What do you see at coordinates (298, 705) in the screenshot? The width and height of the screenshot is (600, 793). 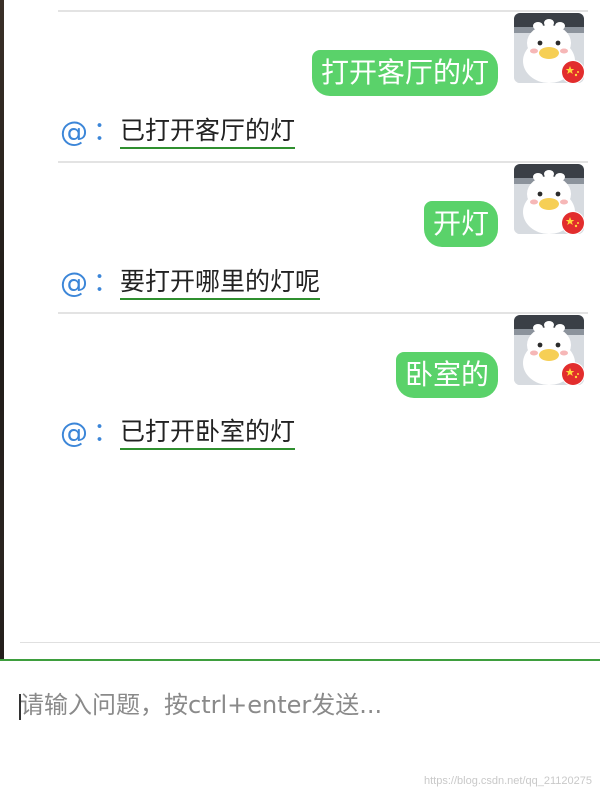 I see `question-input` at bounding box center [298, 705].